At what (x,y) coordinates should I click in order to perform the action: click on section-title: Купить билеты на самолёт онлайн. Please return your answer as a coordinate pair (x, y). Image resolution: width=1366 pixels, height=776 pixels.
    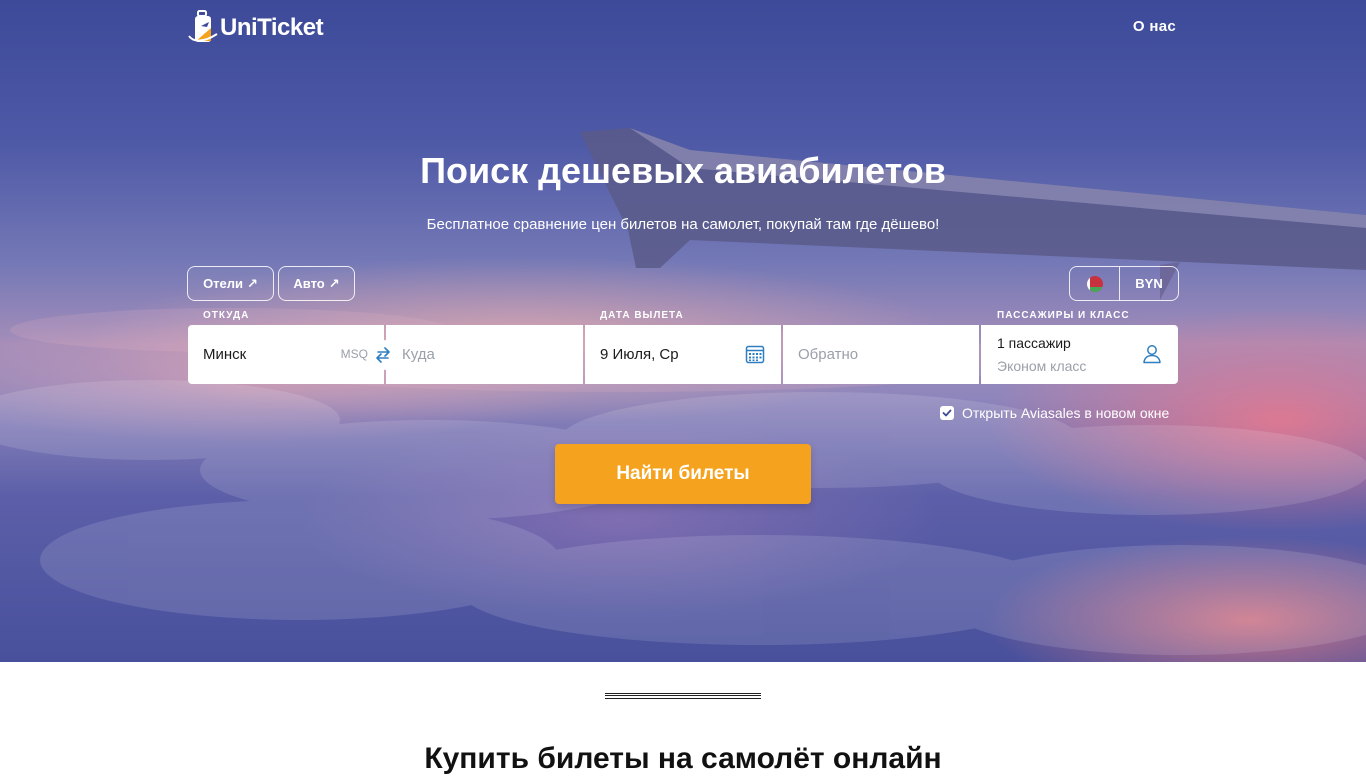
    Looking at the image, I should click on (683, 758).